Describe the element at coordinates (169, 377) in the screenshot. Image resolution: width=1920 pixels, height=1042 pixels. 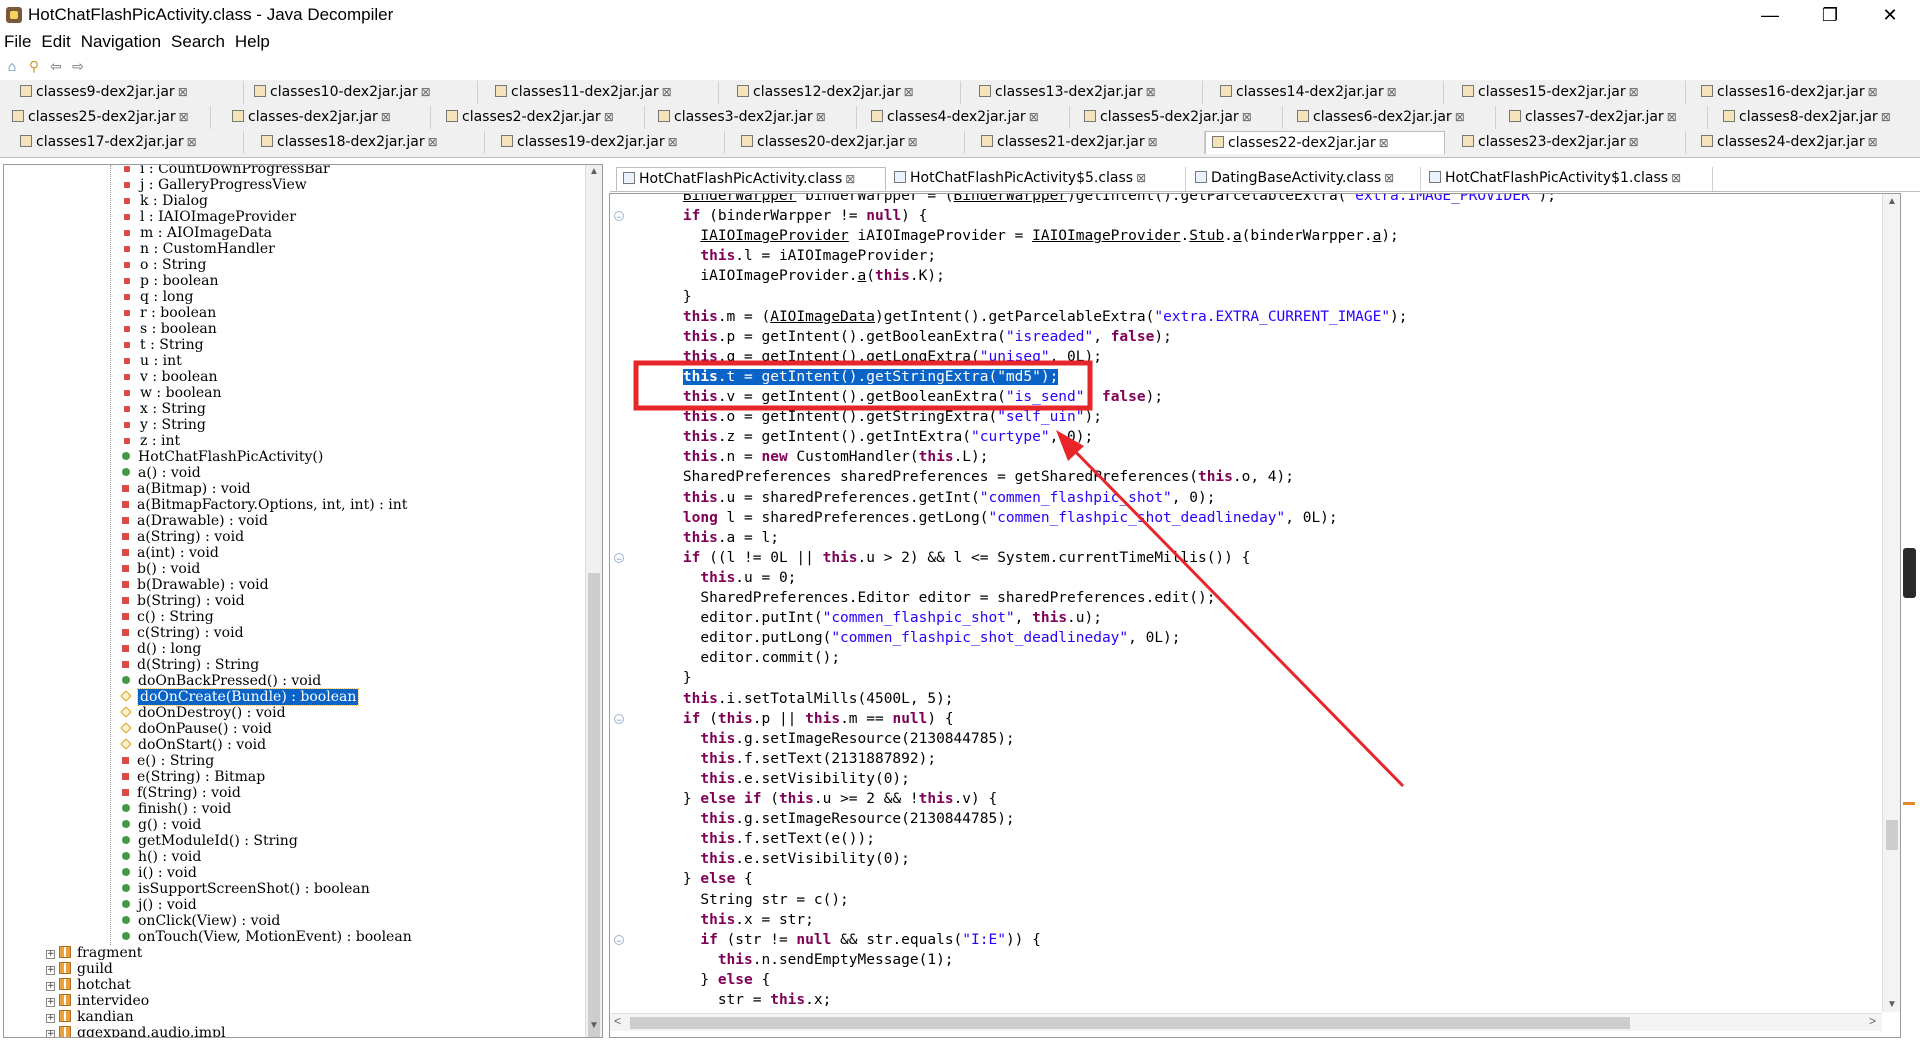
I see `tree-member-item: v : boolean` at that location.